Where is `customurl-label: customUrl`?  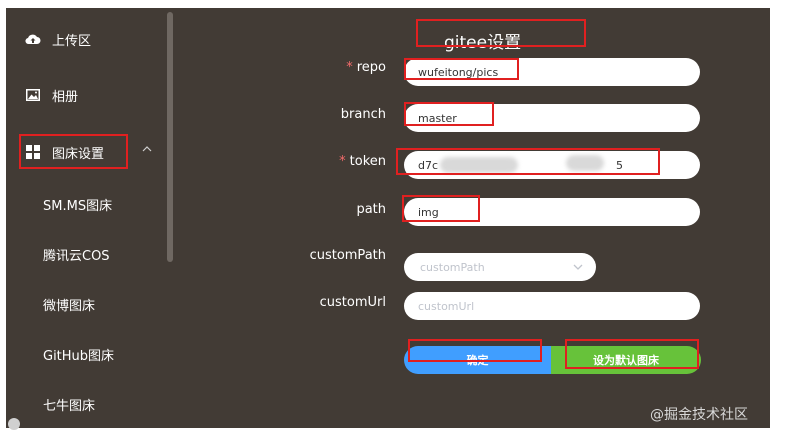 customurl-label: customUrl is located at coordinates (352, 302).